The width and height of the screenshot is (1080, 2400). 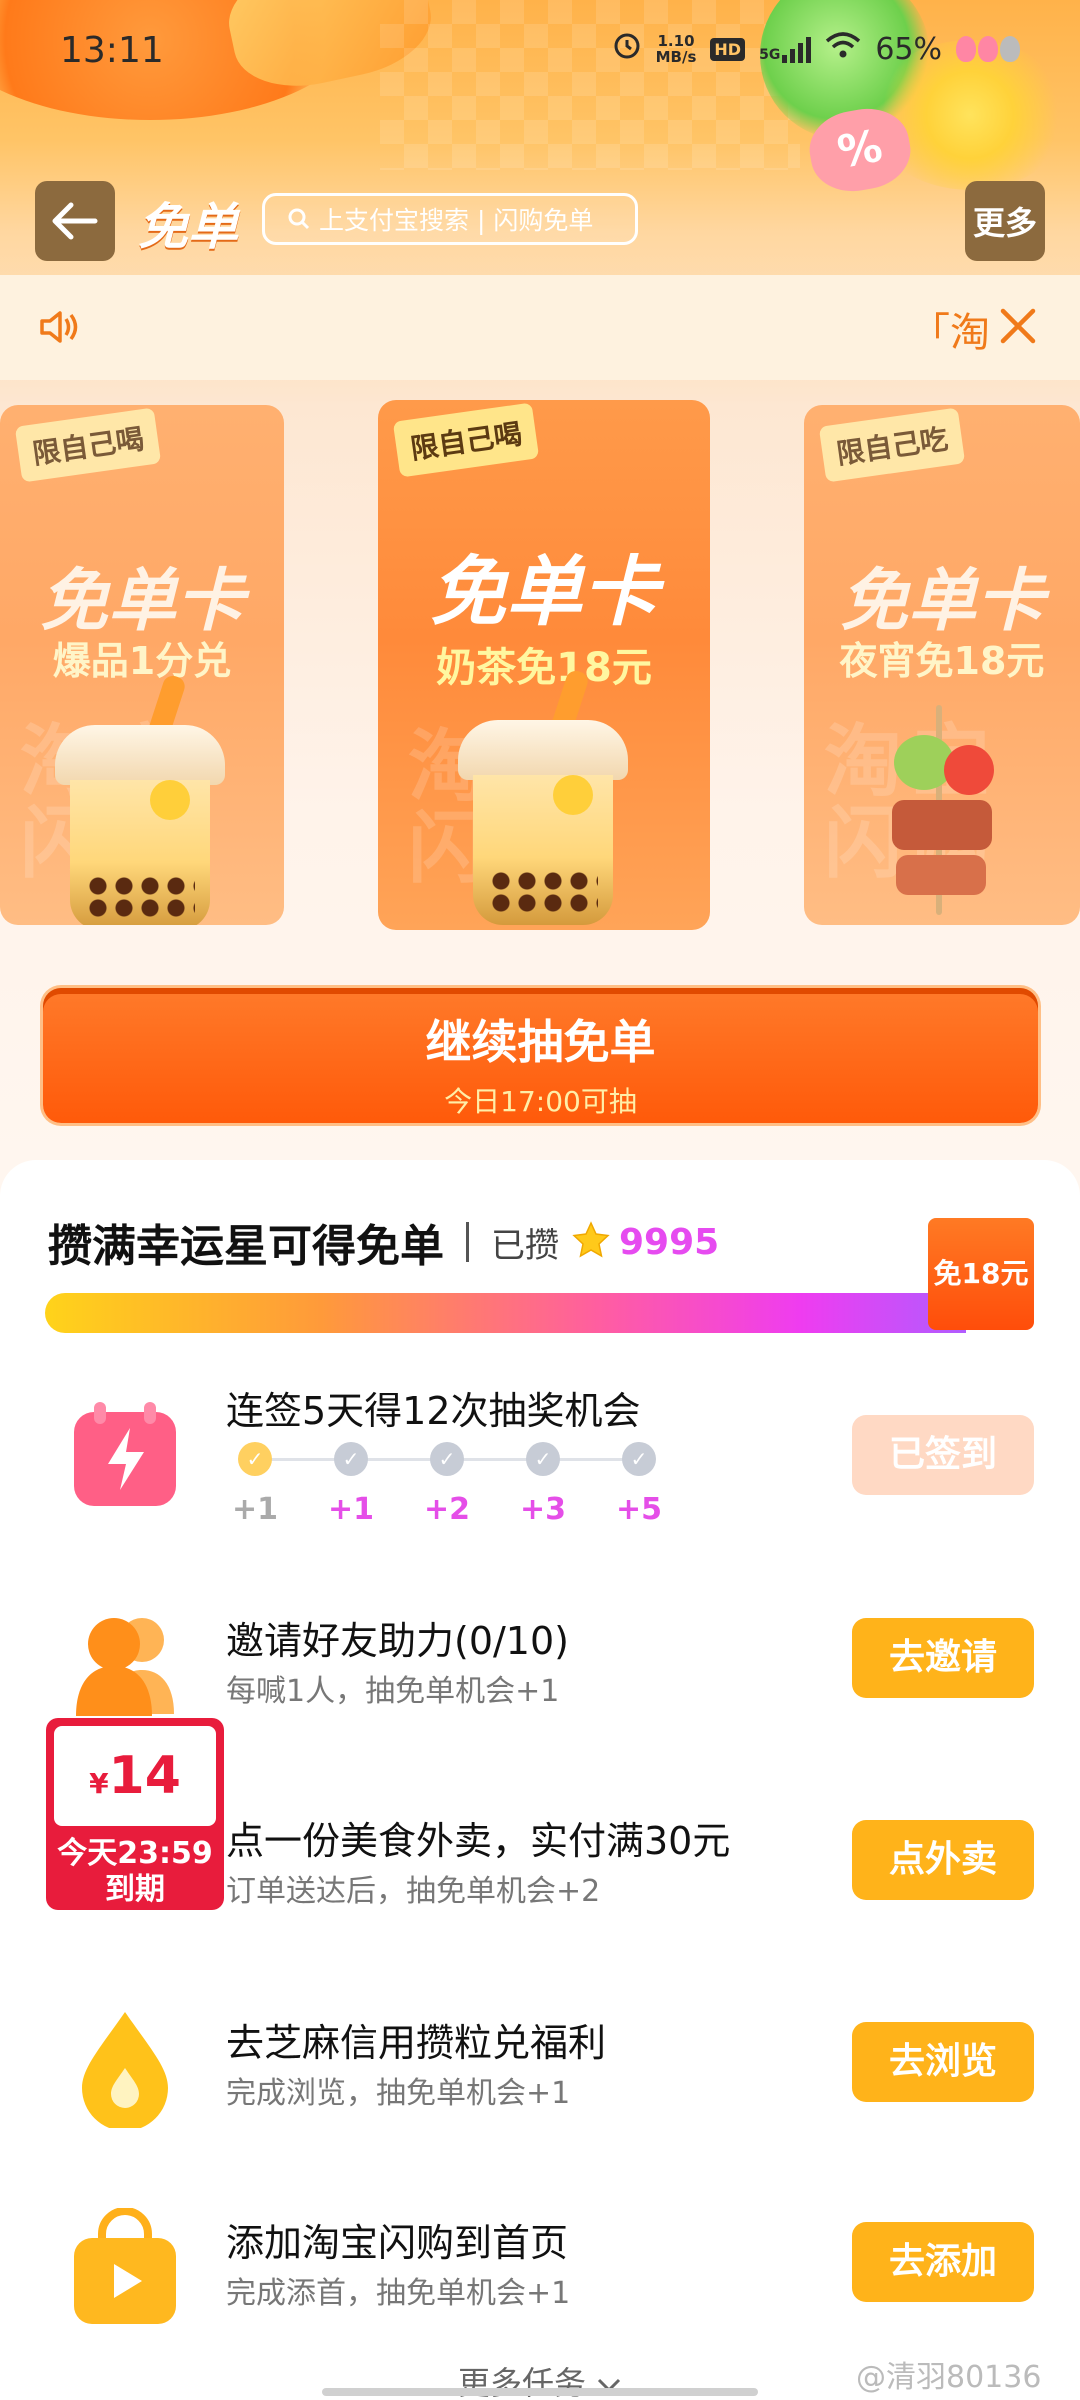 What do you see at coordinates (544, 668) in the screenshot?
I see `card-subtitle: 奶茶免18元` at bounding box center [544, 668].